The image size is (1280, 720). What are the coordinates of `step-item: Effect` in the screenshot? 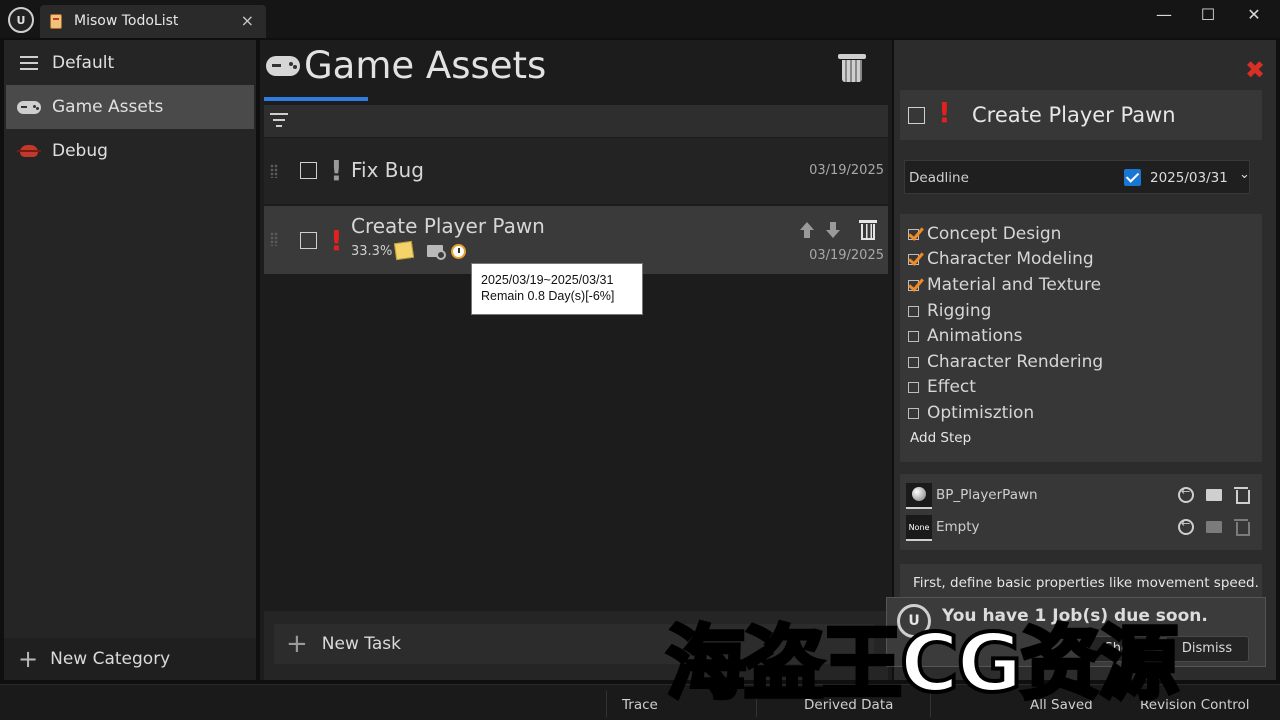 It's located at (942, 387).